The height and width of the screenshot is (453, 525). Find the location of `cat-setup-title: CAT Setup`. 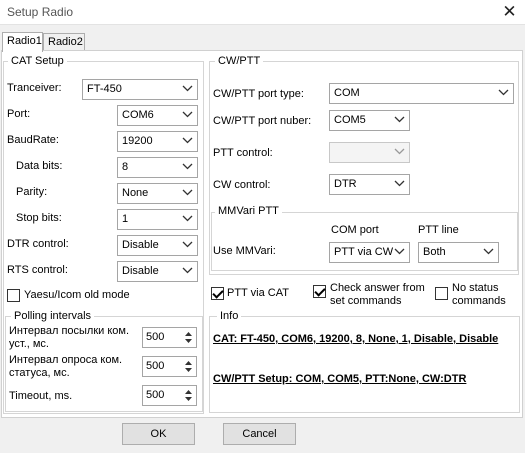

cat-setup-title: CAT Setup is located at coordinates (37, 61).